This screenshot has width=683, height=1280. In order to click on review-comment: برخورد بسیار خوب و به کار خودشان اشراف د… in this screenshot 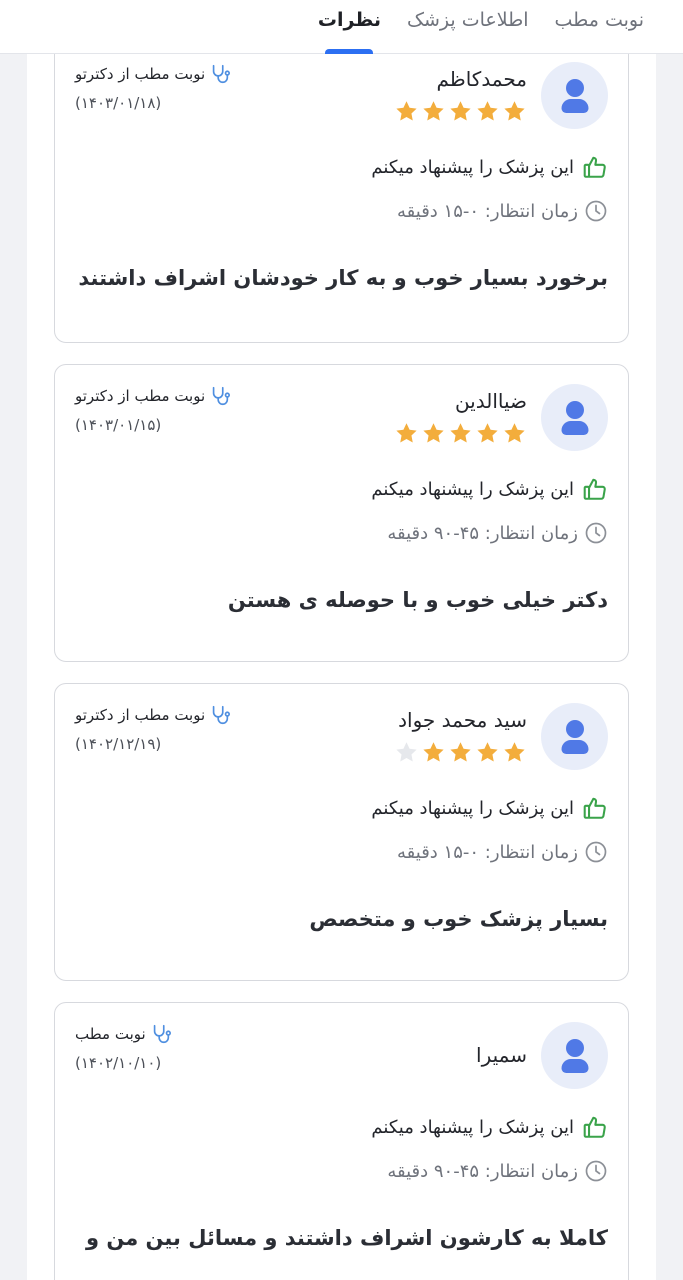, I will do `click(343, 278)`.